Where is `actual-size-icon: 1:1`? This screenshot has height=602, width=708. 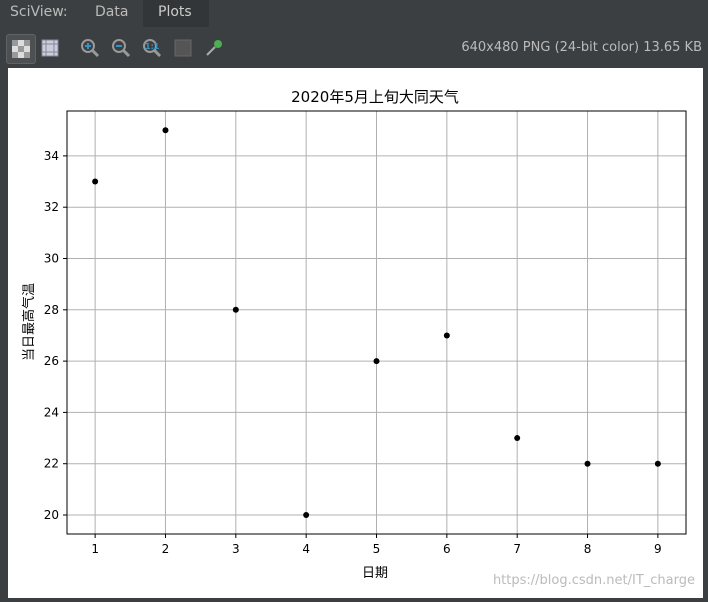 actual-size-icon: 1:1 is located at coordinates (152, 48).